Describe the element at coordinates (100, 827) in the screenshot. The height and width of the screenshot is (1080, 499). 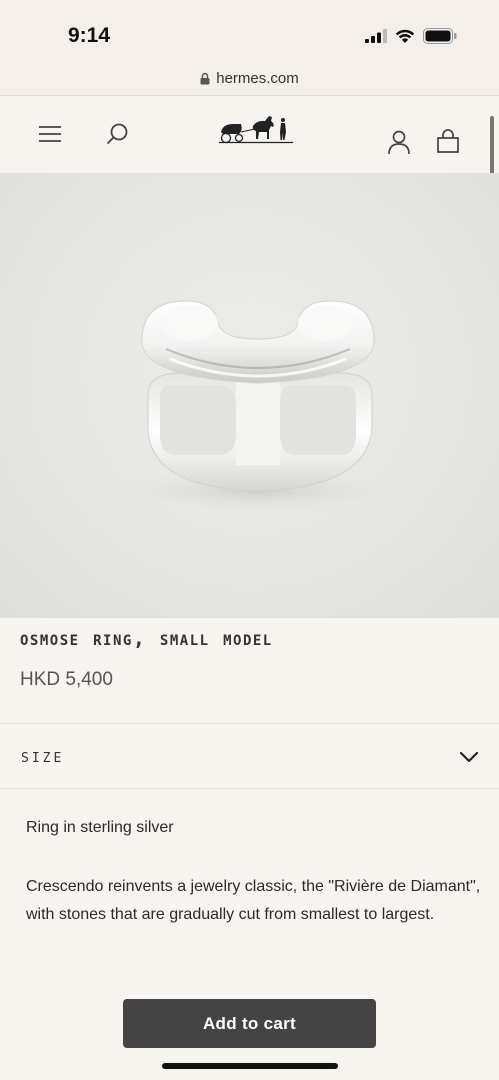
I see `product-description-short: Ring in sterling silver` at that location.